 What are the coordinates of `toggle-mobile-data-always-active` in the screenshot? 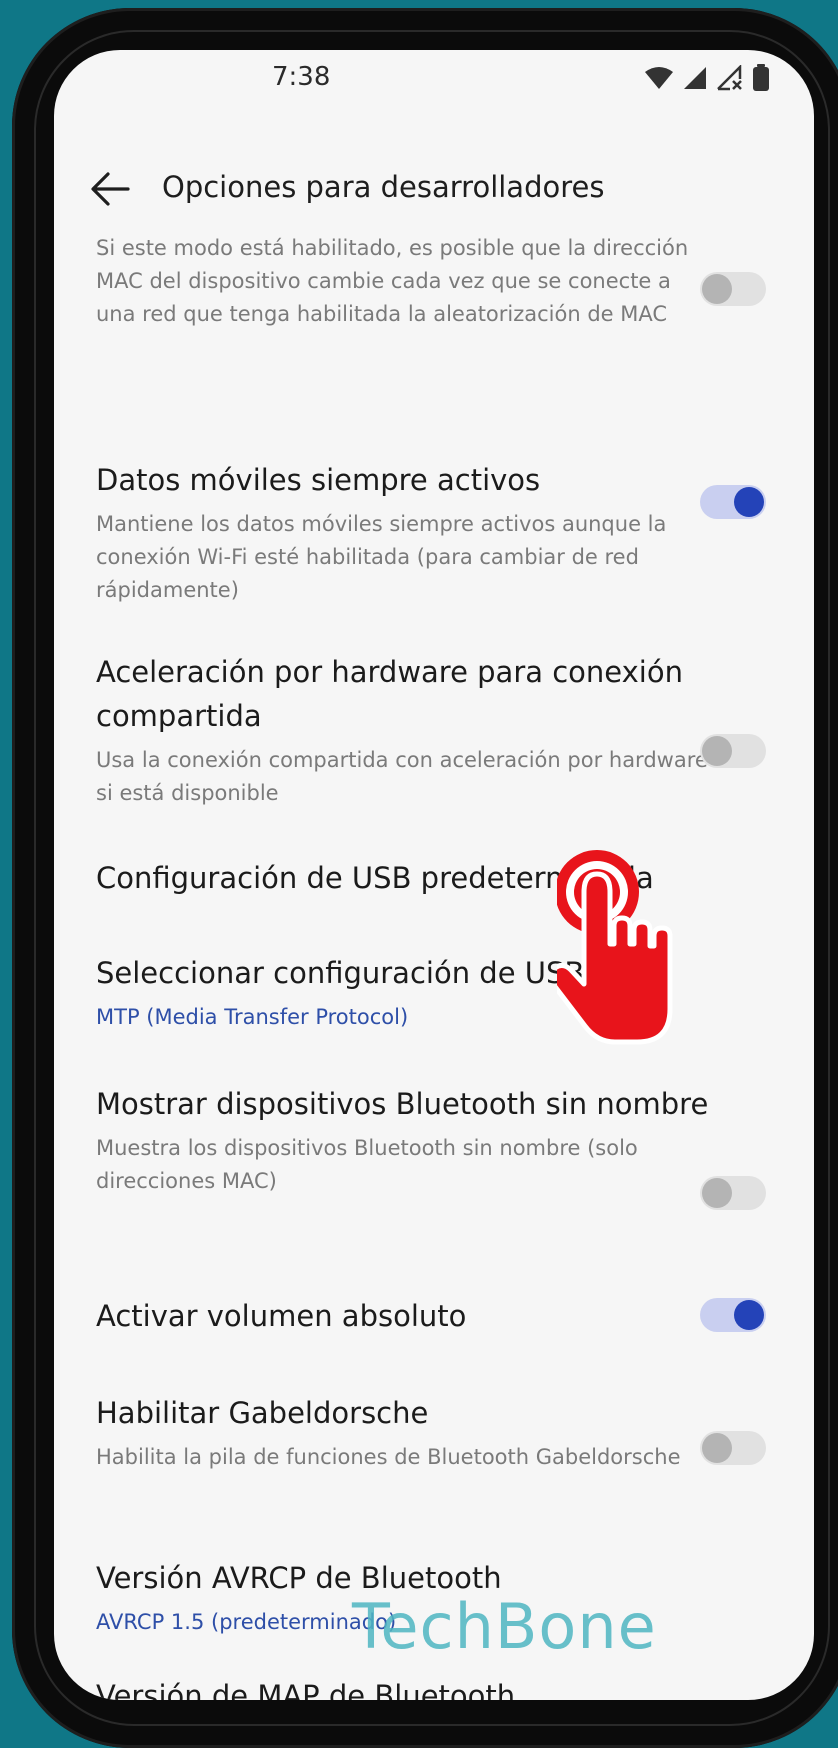 It's located at (733, 502).